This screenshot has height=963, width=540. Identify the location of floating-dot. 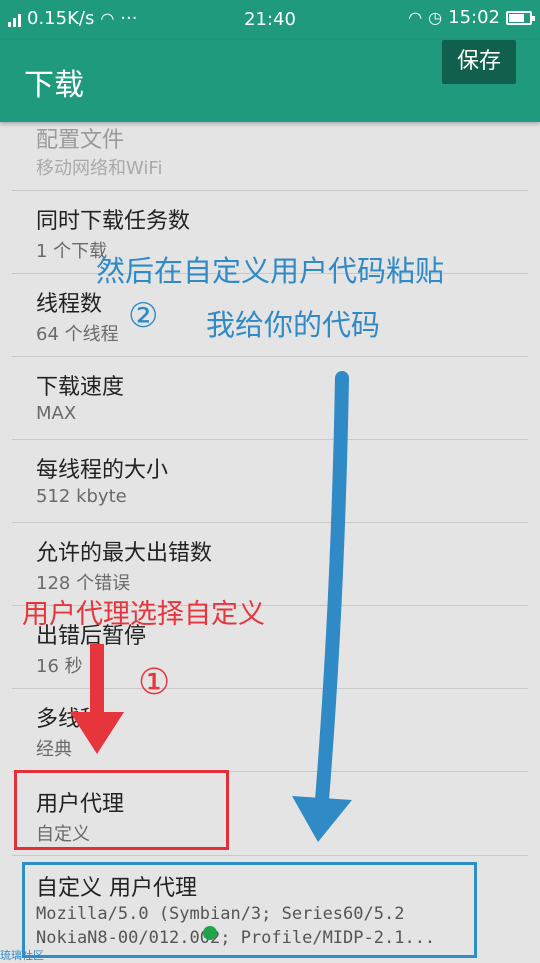
(210, 933).